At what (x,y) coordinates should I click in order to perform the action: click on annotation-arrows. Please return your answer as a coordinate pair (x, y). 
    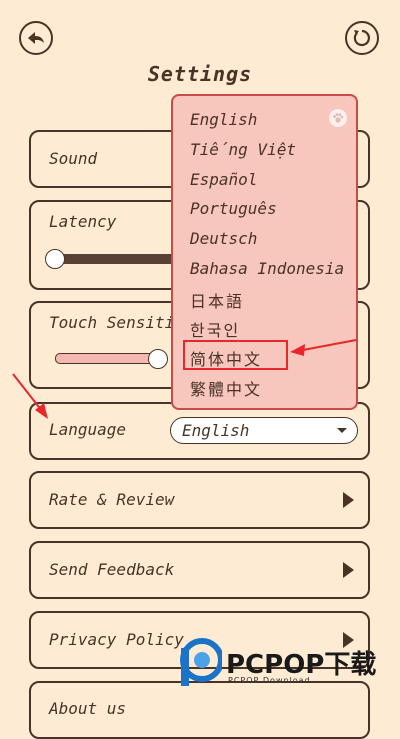
    Looking at the image, I should click on (184, 379).